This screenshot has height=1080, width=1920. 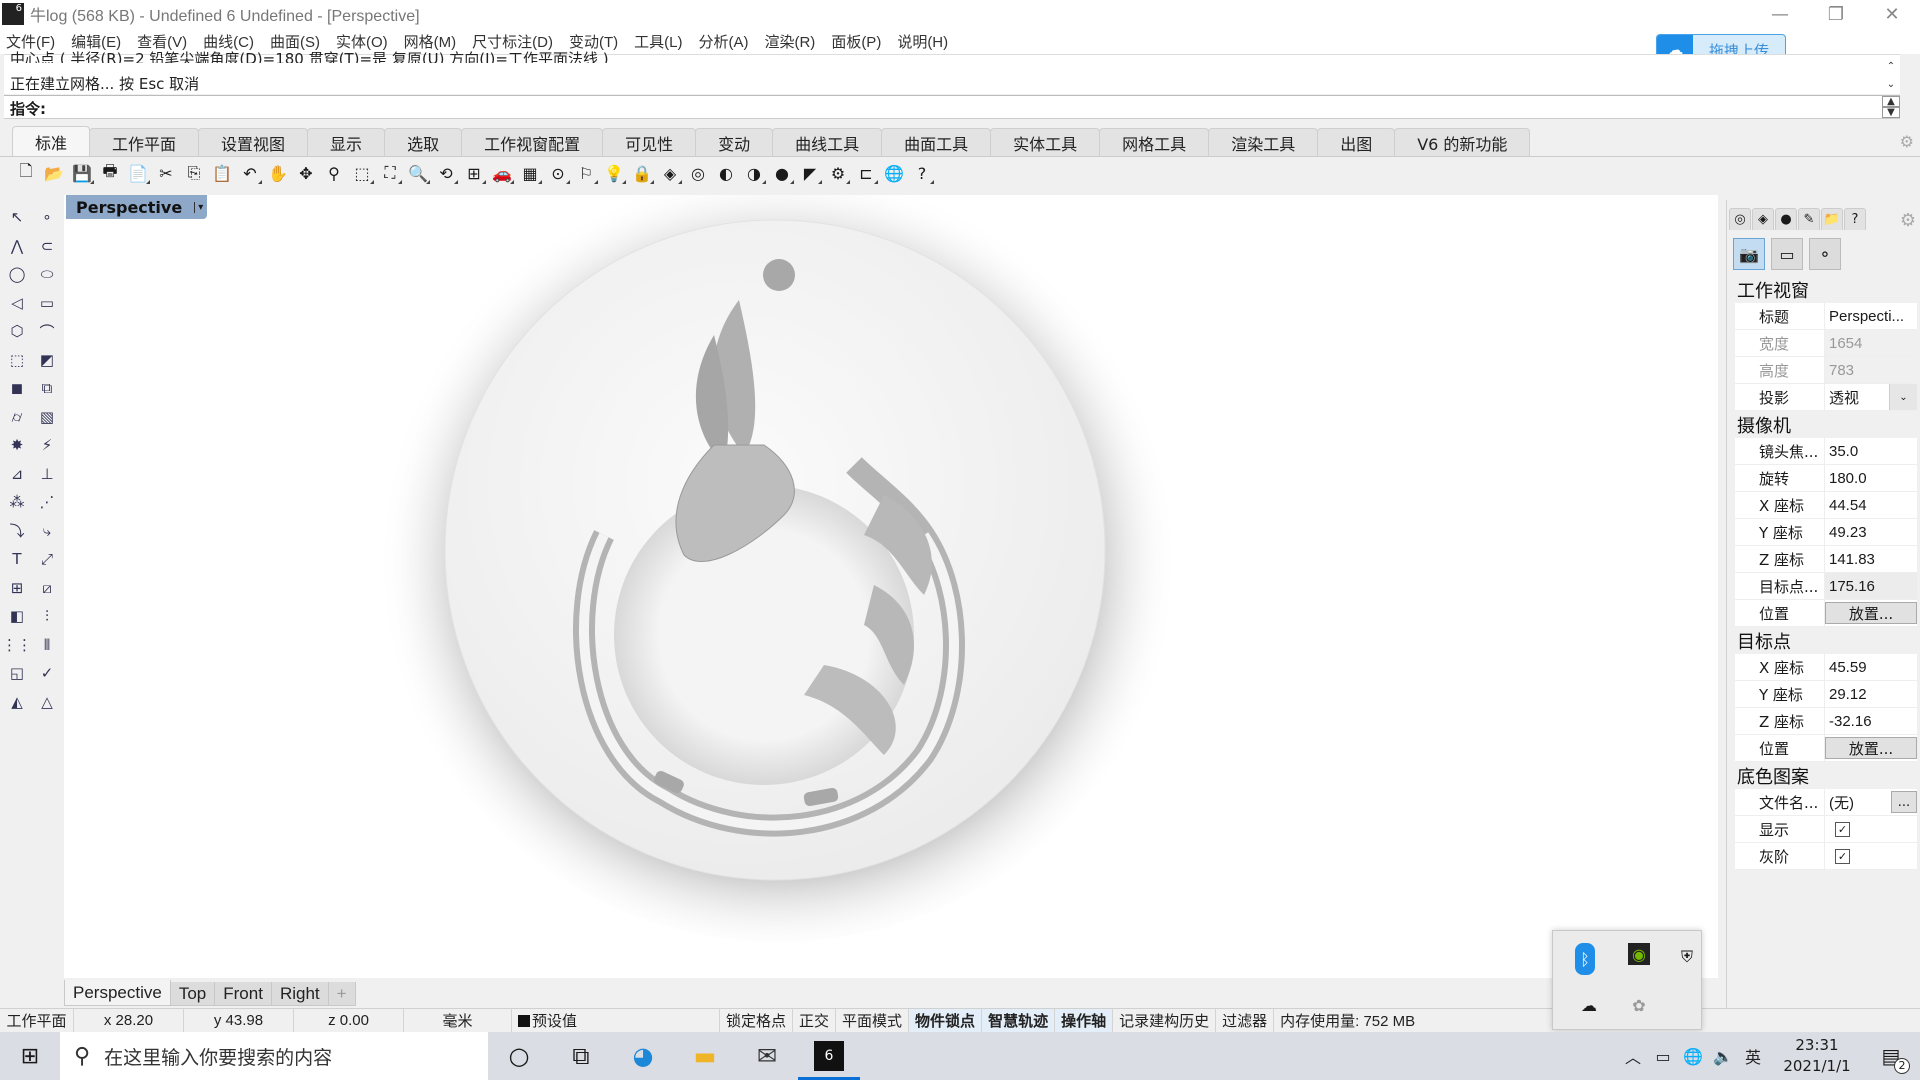 What do you see at coordinates (17, 588) in the screenshot?
I see `array-icon: ⊞` at bounding box center [17, 588].